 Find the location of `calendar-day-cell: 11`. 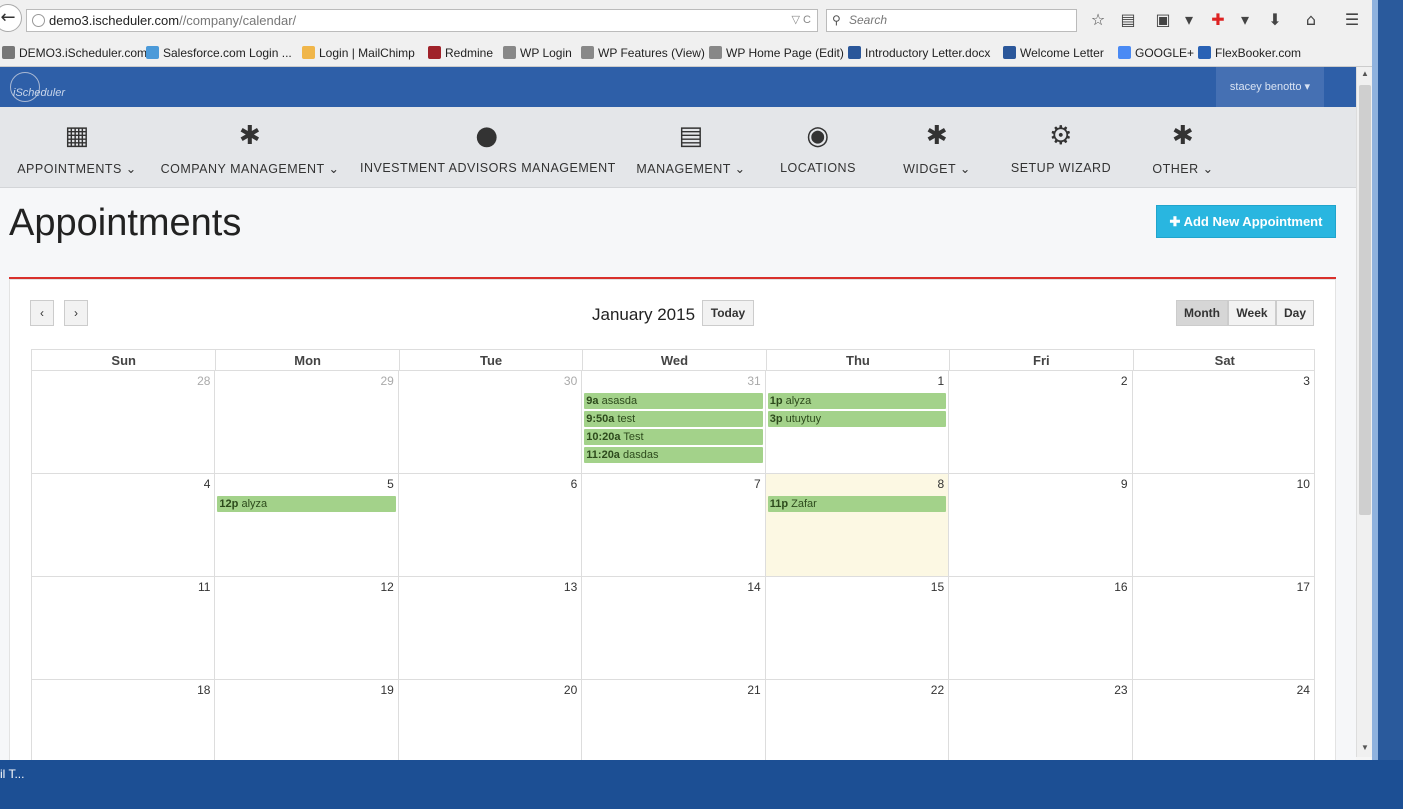

calendar-day-cell: 11 is located at coordinates (123, 628).